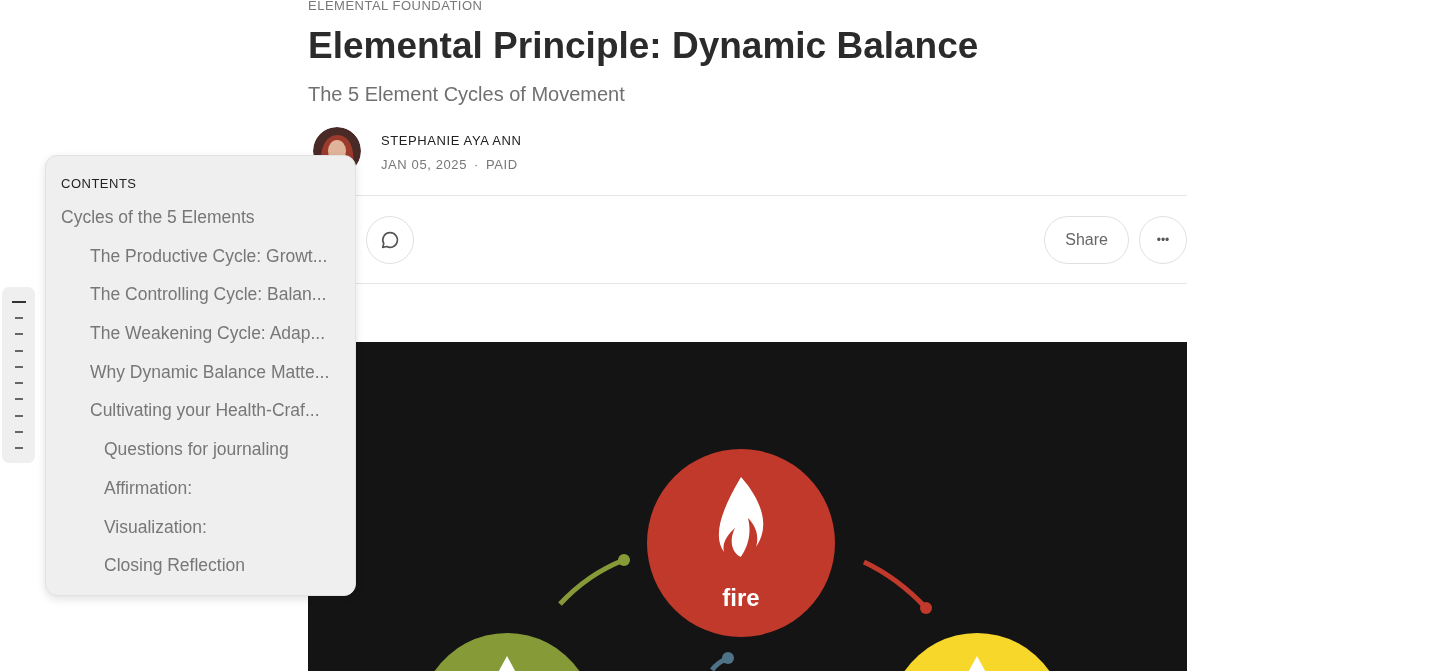 This screenshot has height=672, width=1456. Describe the element at coordinates (501, 164) in the screenshot. I see `access-label: PAID` at that location.